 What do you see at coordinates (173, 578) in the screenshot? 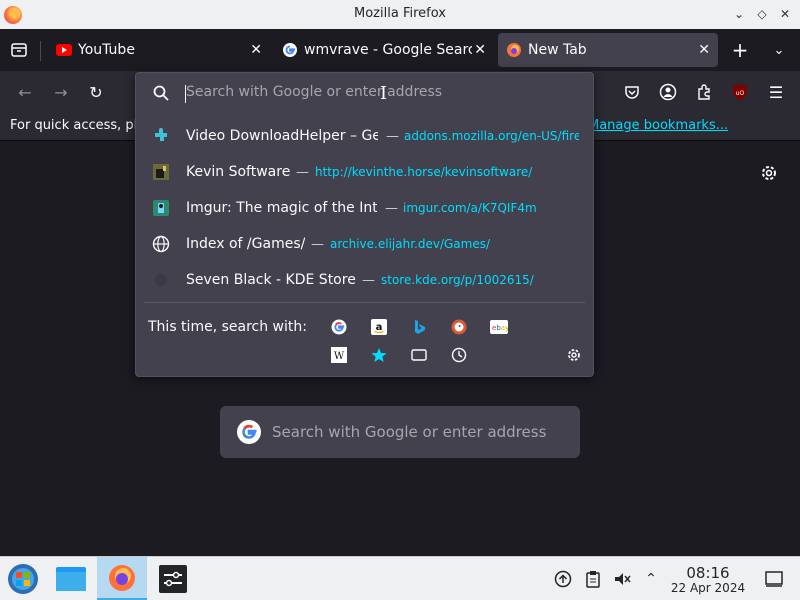
I see `terminal-settings-icon` at bounding box center [173, 578].